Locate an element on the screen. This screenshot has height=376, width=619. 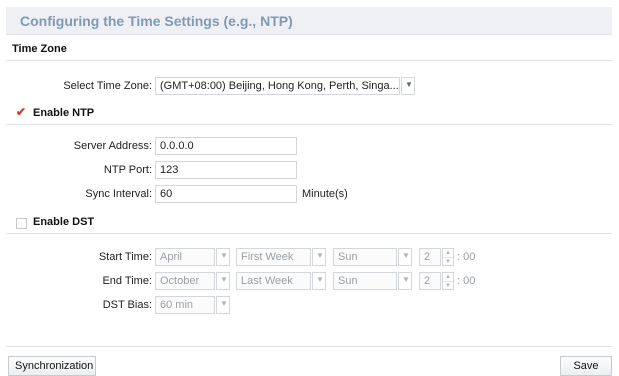
start-month-select: April is located at coordinates (185, 257).